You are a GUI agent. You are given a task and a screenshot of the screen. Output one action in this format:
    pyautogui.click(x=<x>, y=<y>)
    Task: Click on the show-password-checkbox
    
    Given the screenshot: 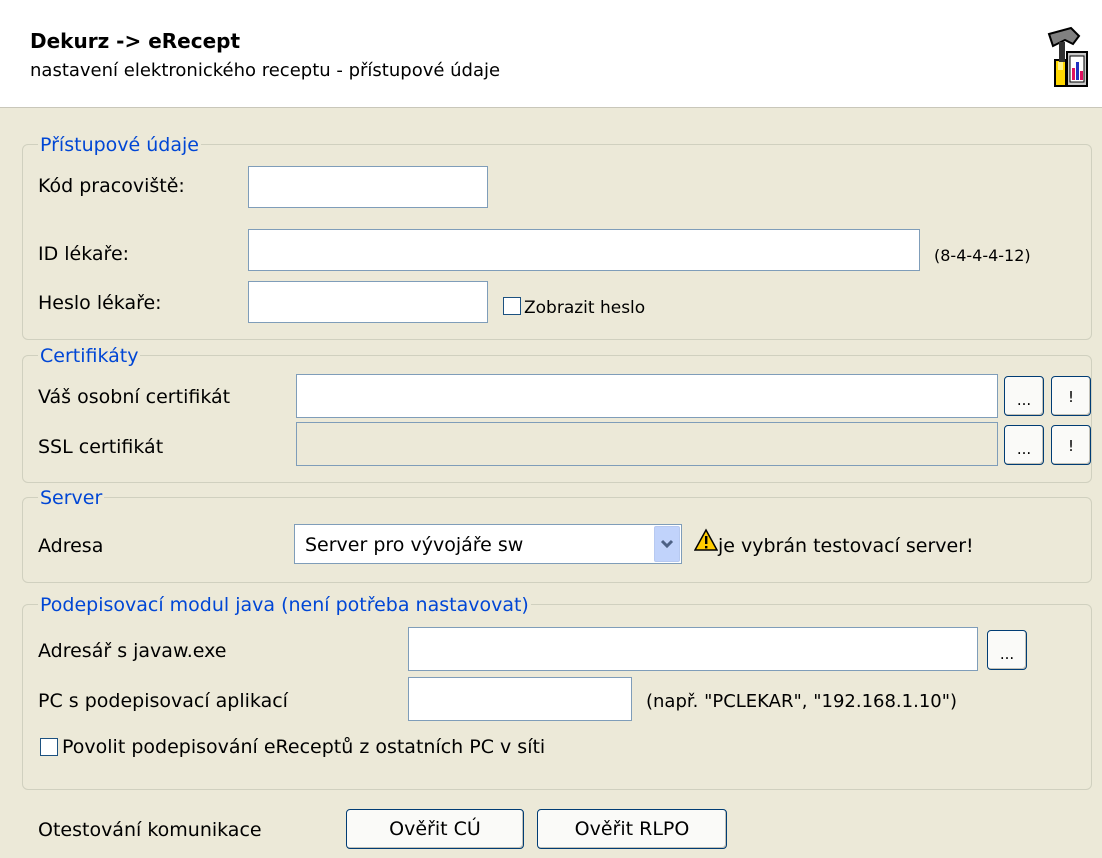 What is the action you would take?
    pyautogui.click(x=512, y=306)
    